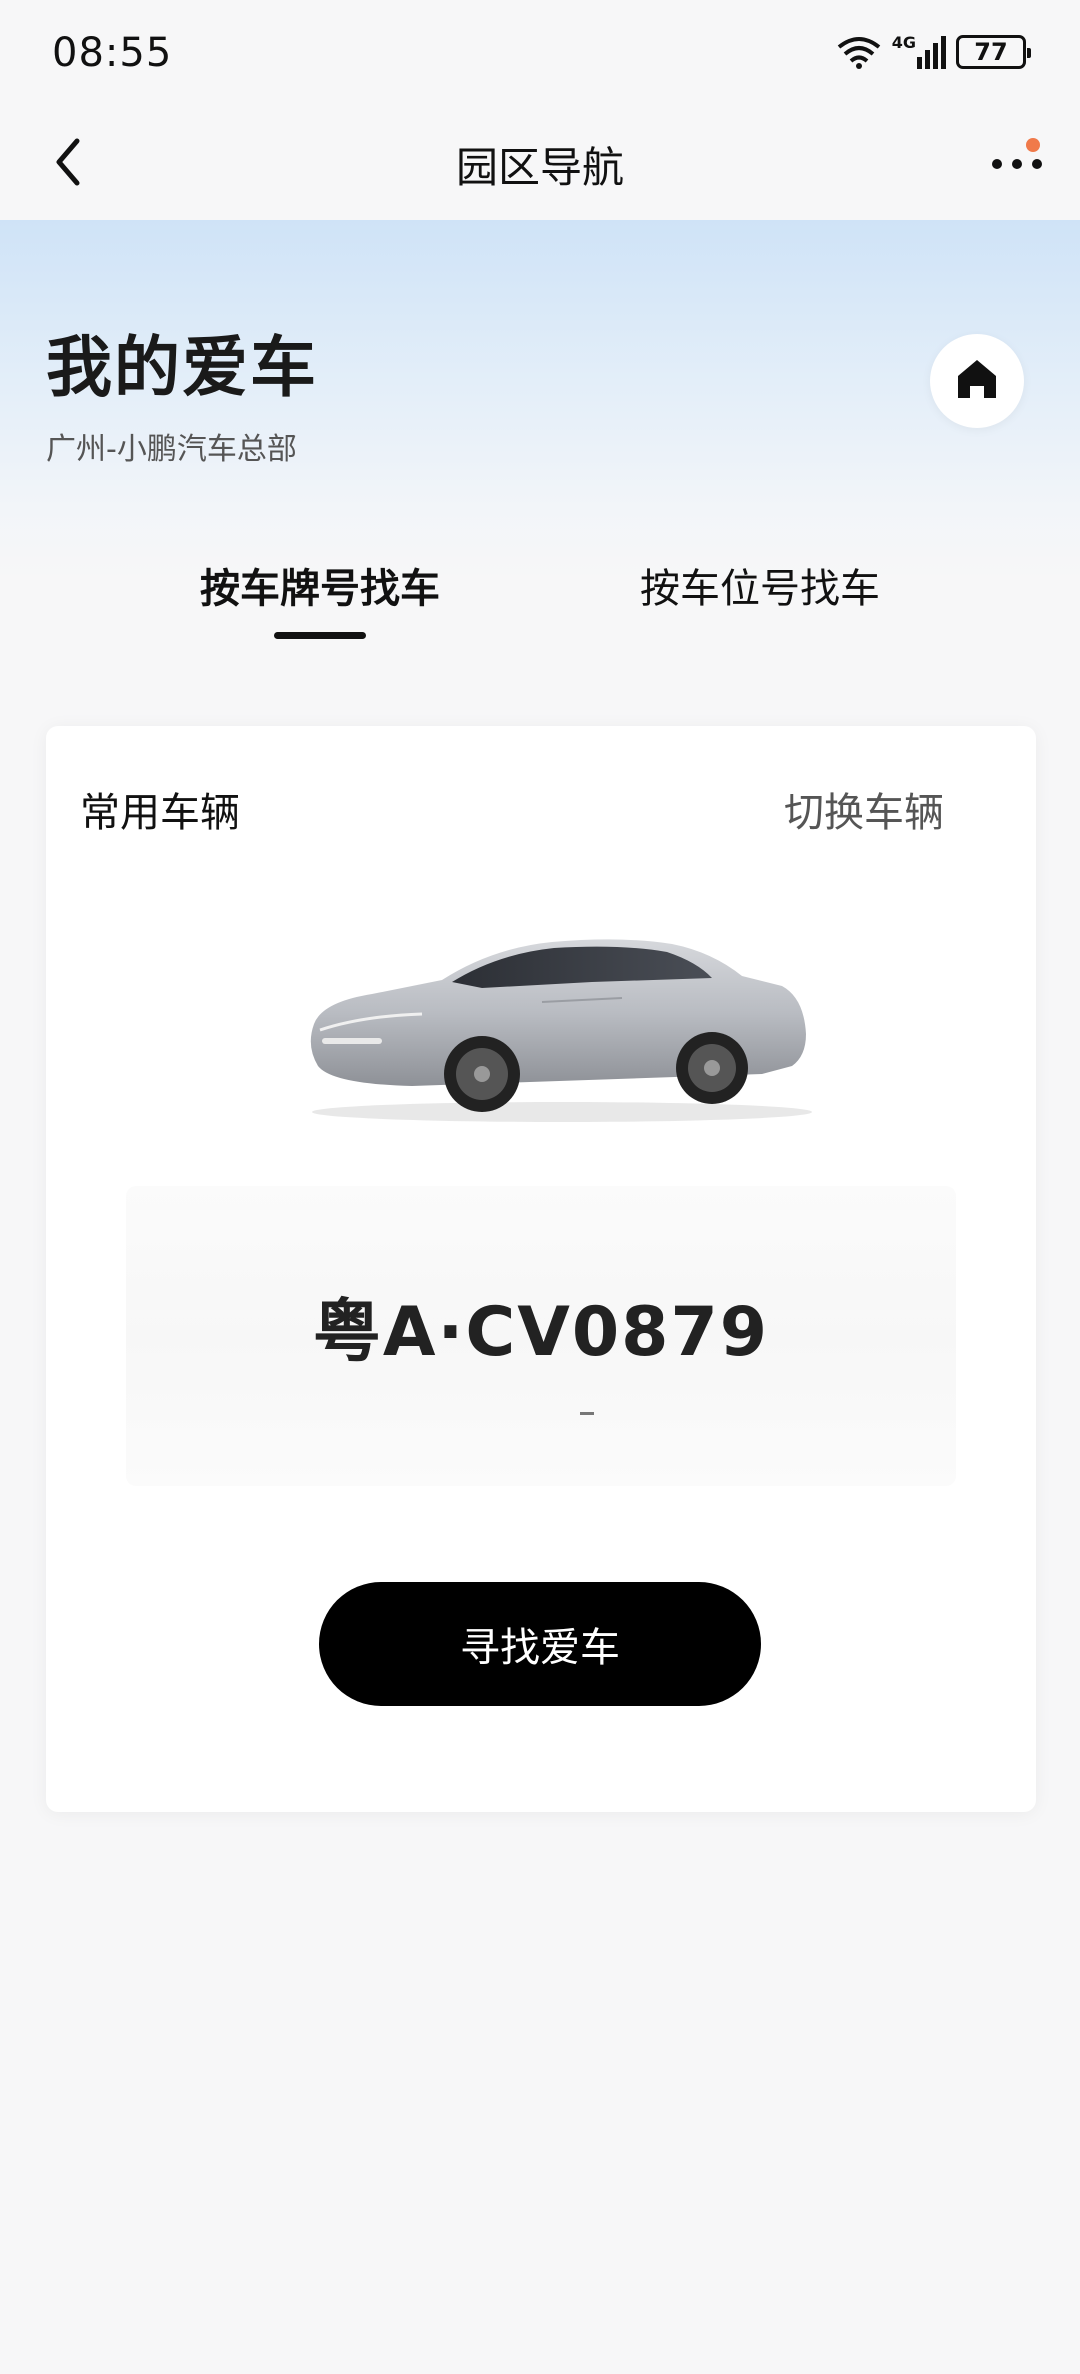 This screenshot has width=1080, height=2374. What do you see at coordinates (991, 52) in the screenshot?
I see `battery-level: 77` at bounding box center [991, 52].